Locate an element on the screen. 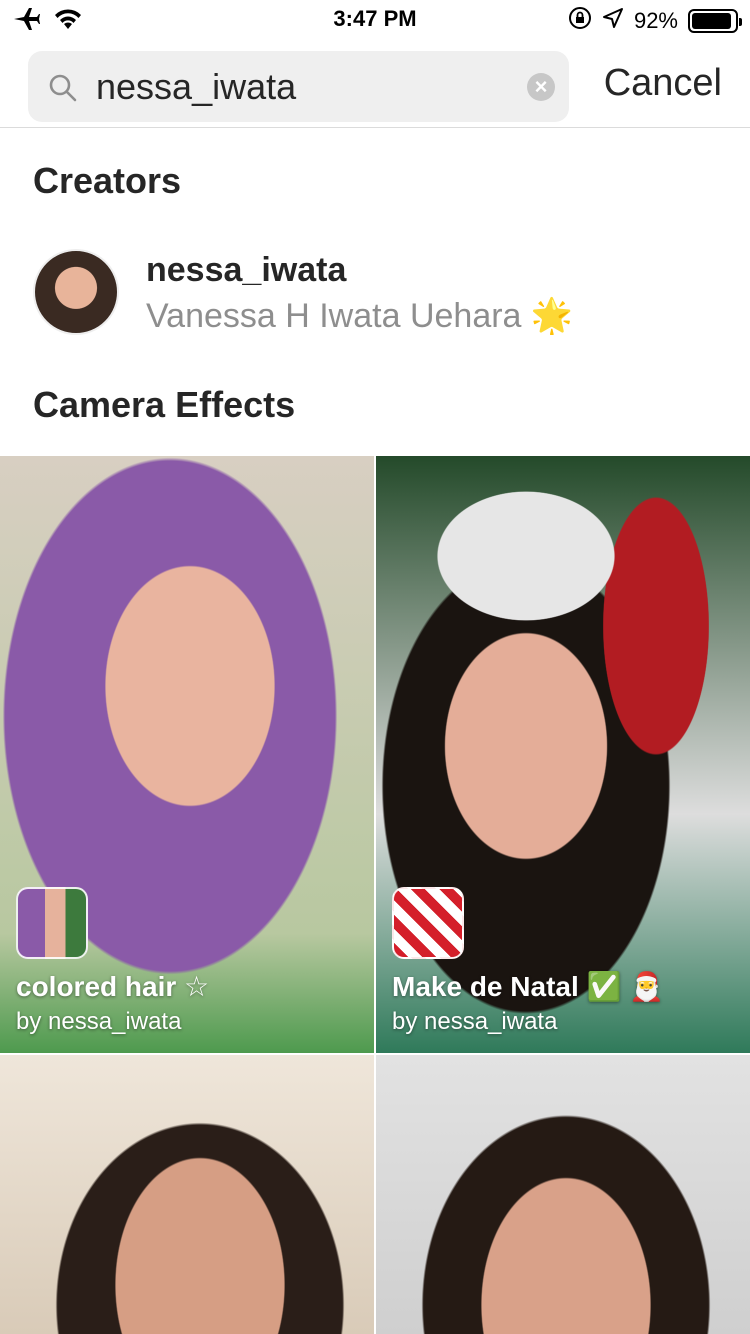 The height and width of the screenshot is (1334, 750). battery-fill is located at coordinates (711, 20).